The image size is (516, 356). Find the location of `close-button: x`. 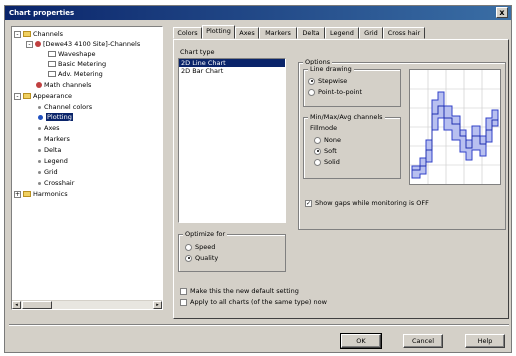

close-button: x is located at coordinates (502, 12).